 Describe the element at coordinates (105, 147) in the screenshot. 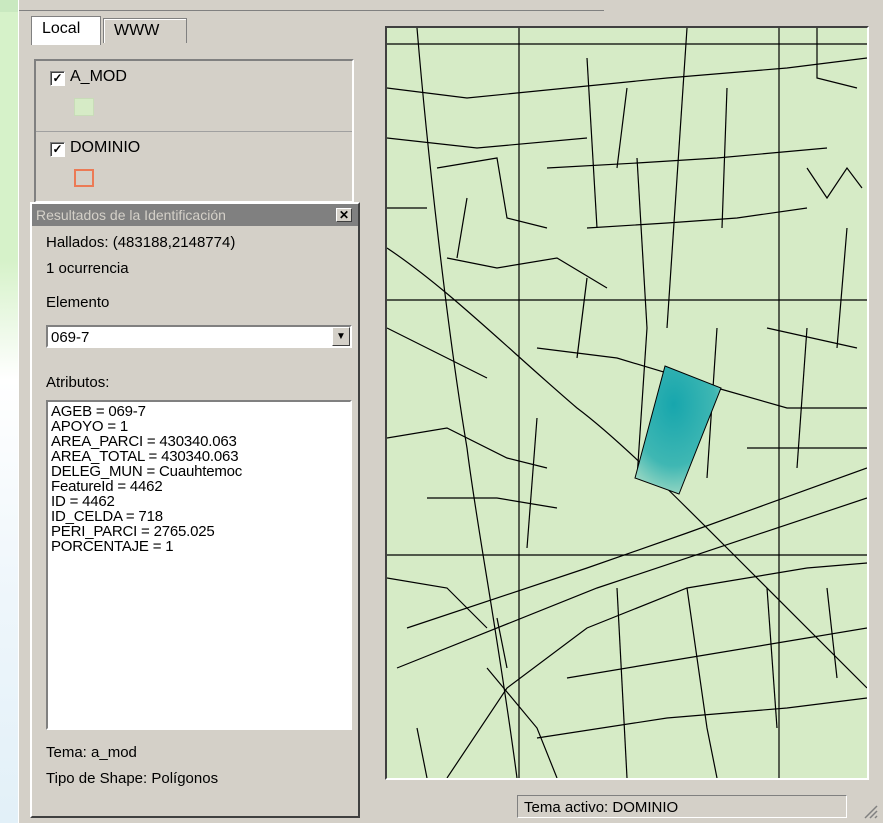

I see `layer-name: DOMINIO` at that location.